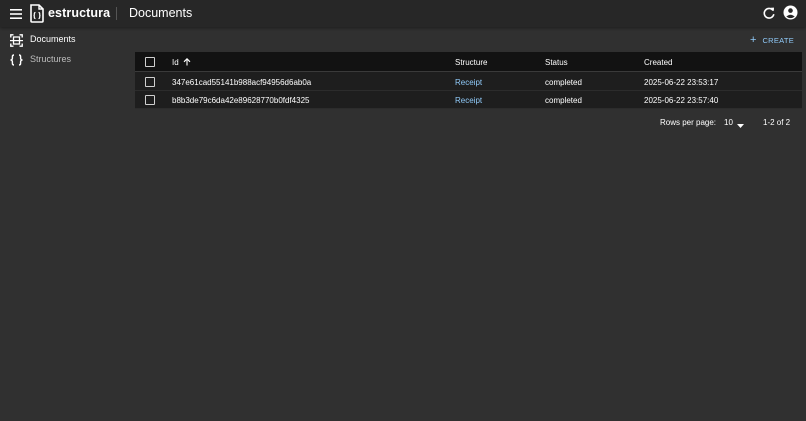 The width and height of the screenshot is (806, 421). What do you see at coordinates (556, 62) in the screenshot?
I see `column-header-status: Status` at bounding box center [556, 62].